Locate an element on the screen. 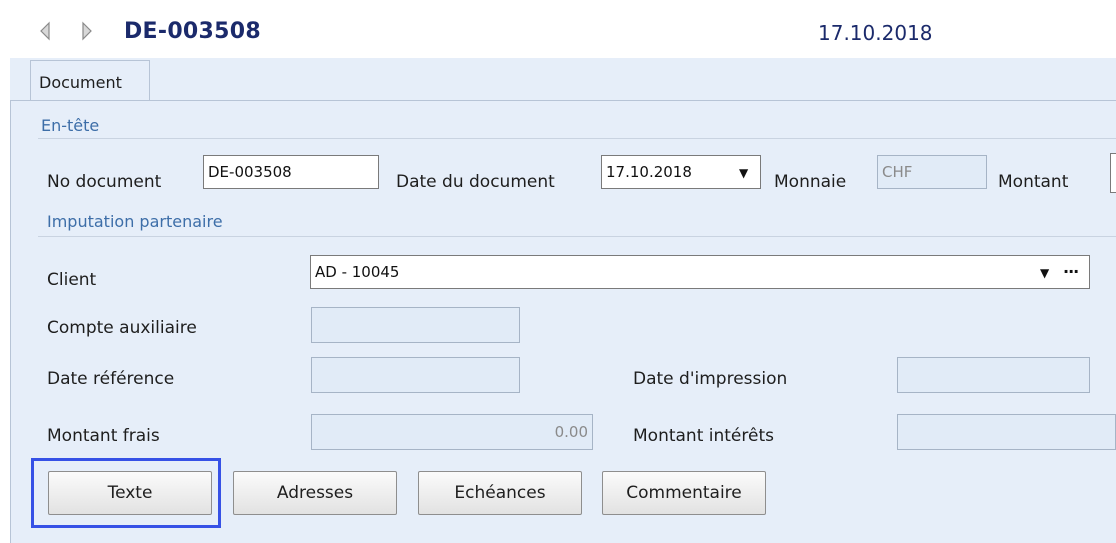  client-combobox is located at coordinates (700, 272).